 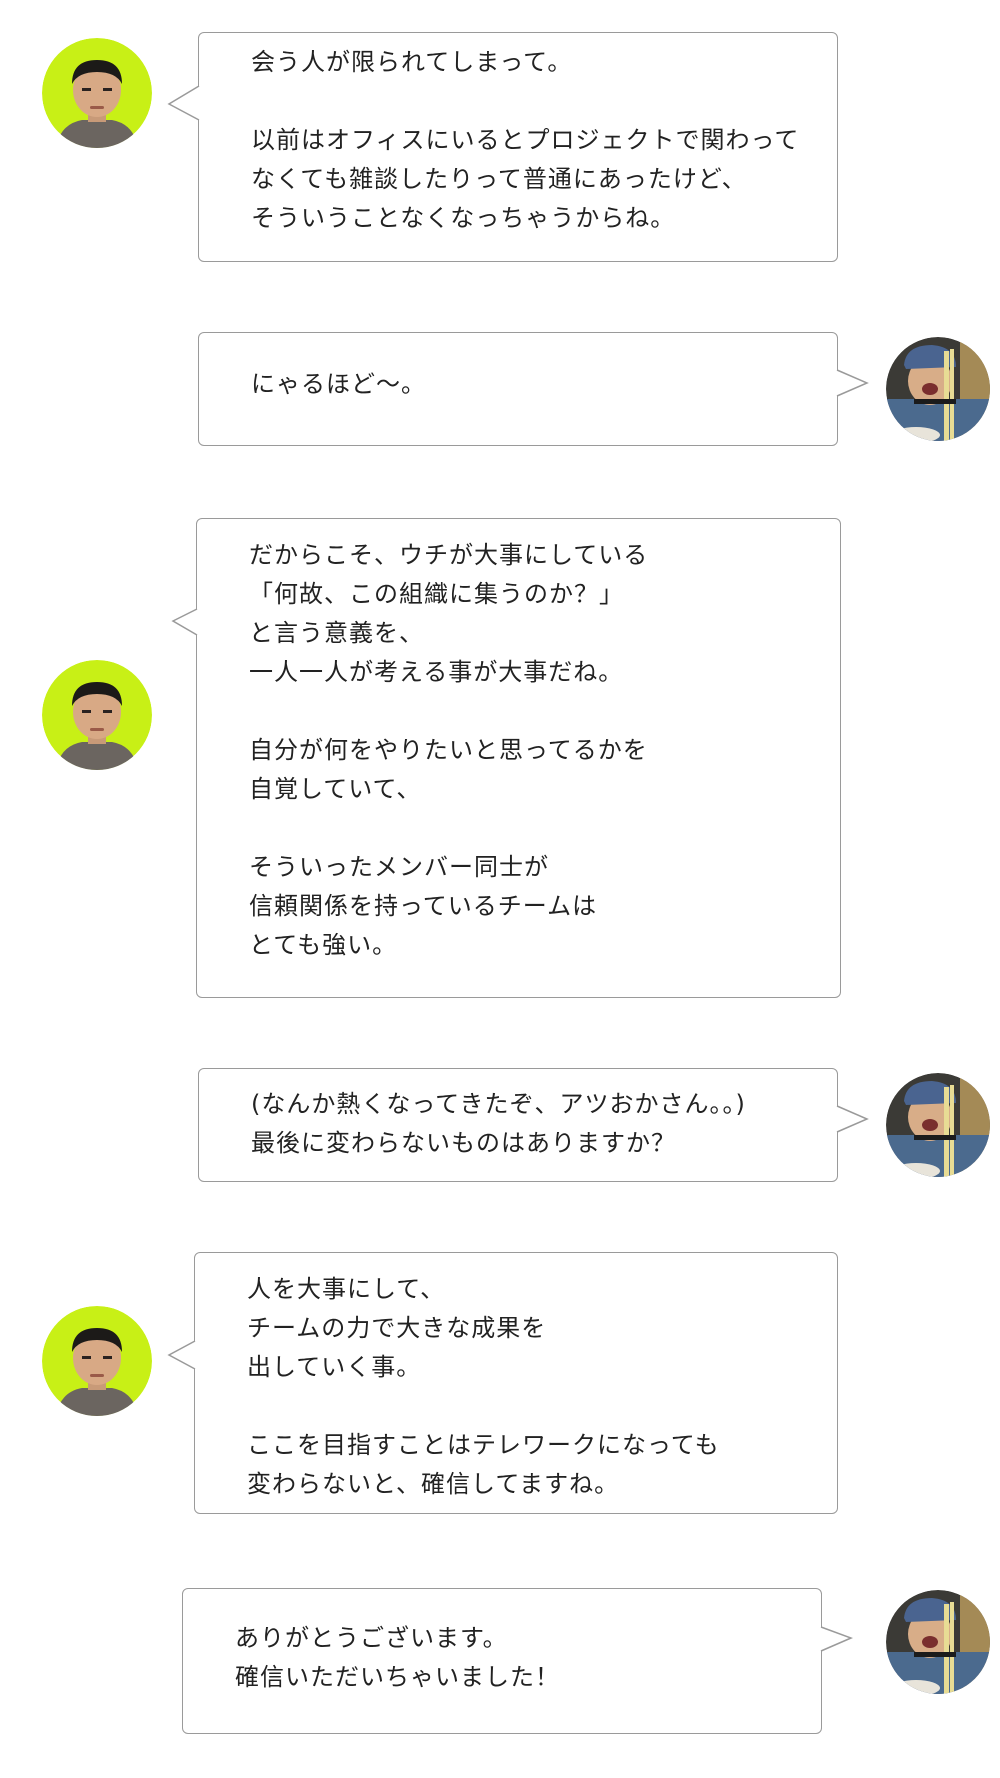 What do you see at coordinates (533, 389) in the screenshot?
I see `message-bubble-2: にゃるほど〜。` at bounding box center [533, 389].